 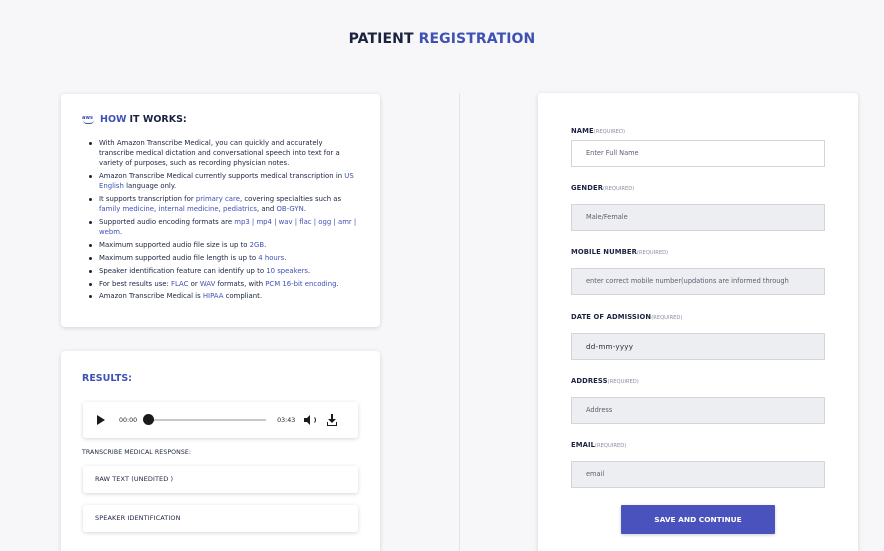 What do you see at coordinates (205, 419) in the screenshot?
I see `seek-bar` at bounding box center [205, 419].